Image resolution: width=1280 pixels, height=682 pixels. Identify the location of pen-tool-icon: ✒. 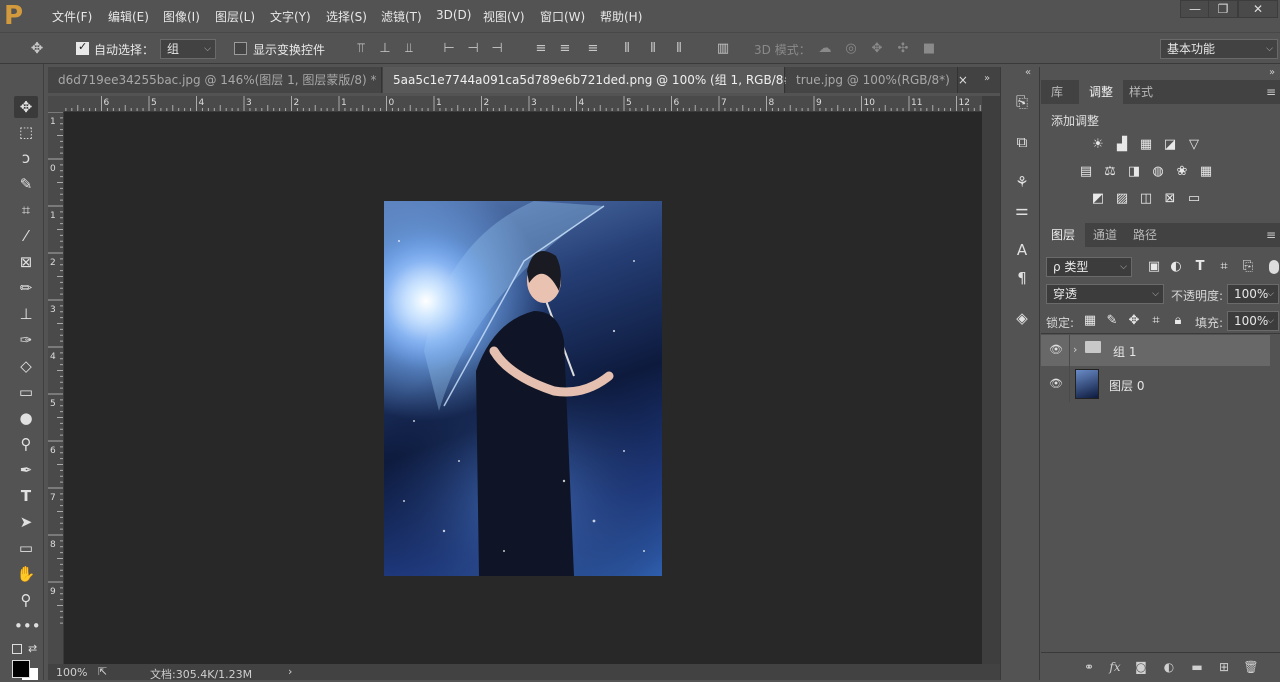
(26, 470).